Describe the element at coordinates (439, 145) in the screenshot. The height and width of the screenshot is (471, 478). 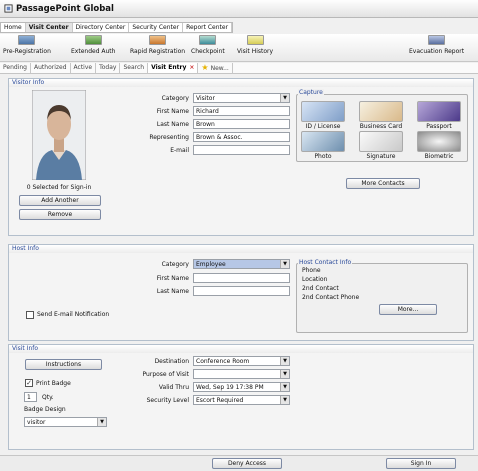
I see `capture-biometric: Biometric` at that location.